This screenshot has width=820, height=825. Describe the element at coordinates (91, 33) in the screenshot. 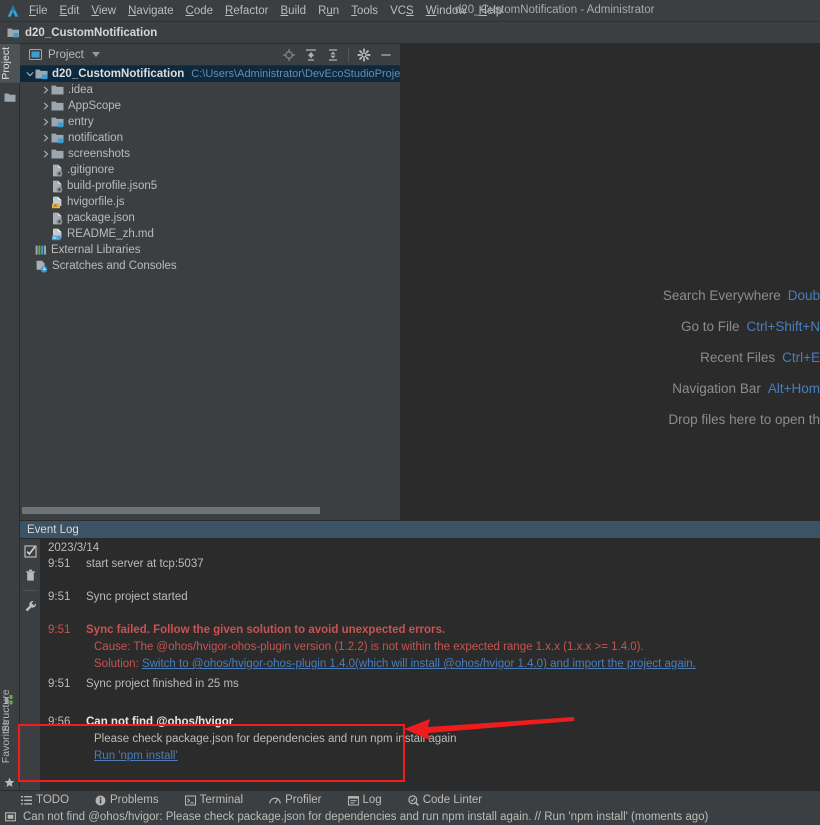

I see `navbar-project-name: d20_CustomNotification` at that location.